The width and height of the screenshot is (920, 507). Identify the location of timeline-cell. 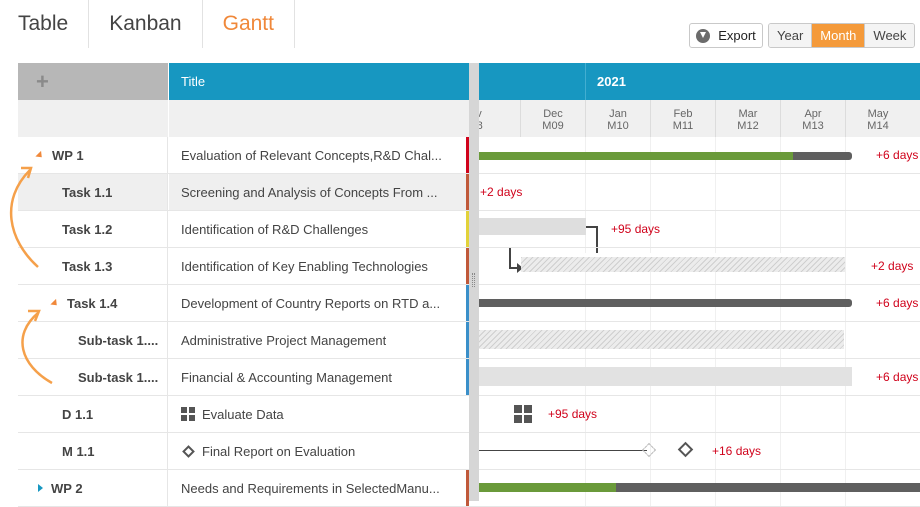
(699, 340).